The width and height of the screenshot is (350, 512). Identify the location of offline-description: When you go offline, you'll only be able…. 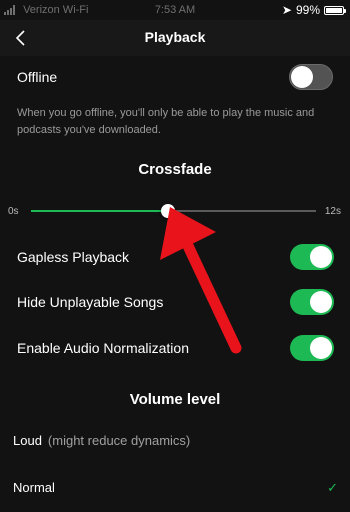
(166, 121).